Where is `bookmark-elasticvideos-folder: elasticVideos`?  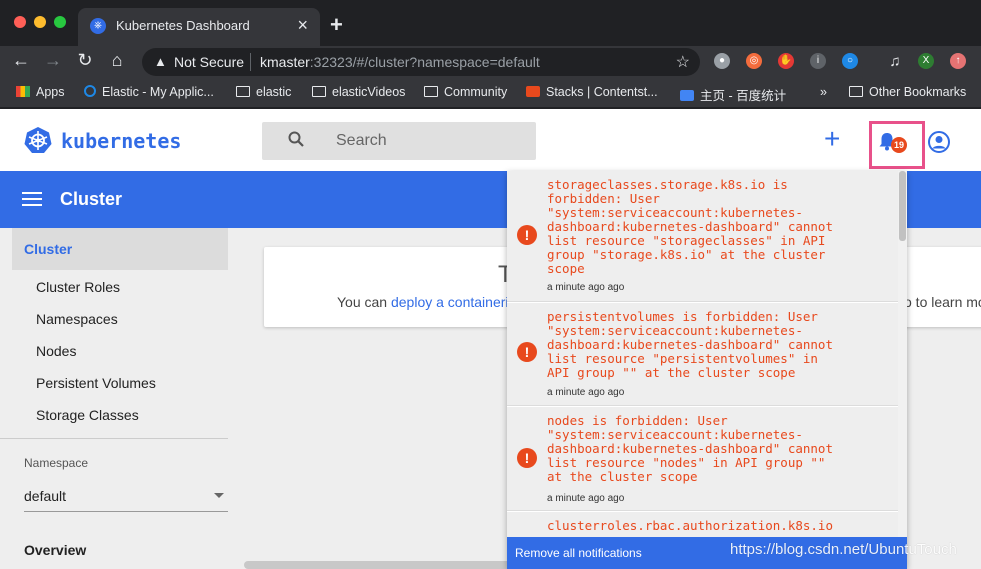 bookmark-elasticvideos-folder: elasticVideos is located at coordinates (358, 92).